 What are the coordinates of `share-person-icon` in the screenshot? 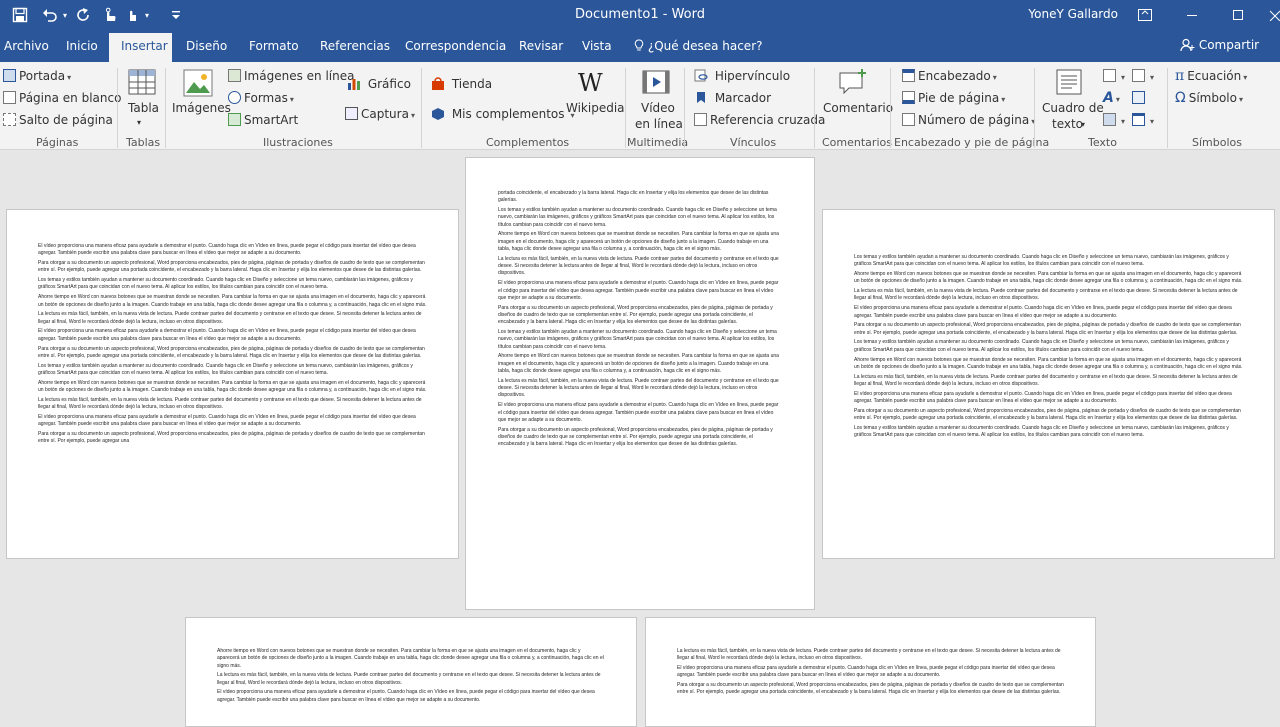 It's located at (1189, 45).